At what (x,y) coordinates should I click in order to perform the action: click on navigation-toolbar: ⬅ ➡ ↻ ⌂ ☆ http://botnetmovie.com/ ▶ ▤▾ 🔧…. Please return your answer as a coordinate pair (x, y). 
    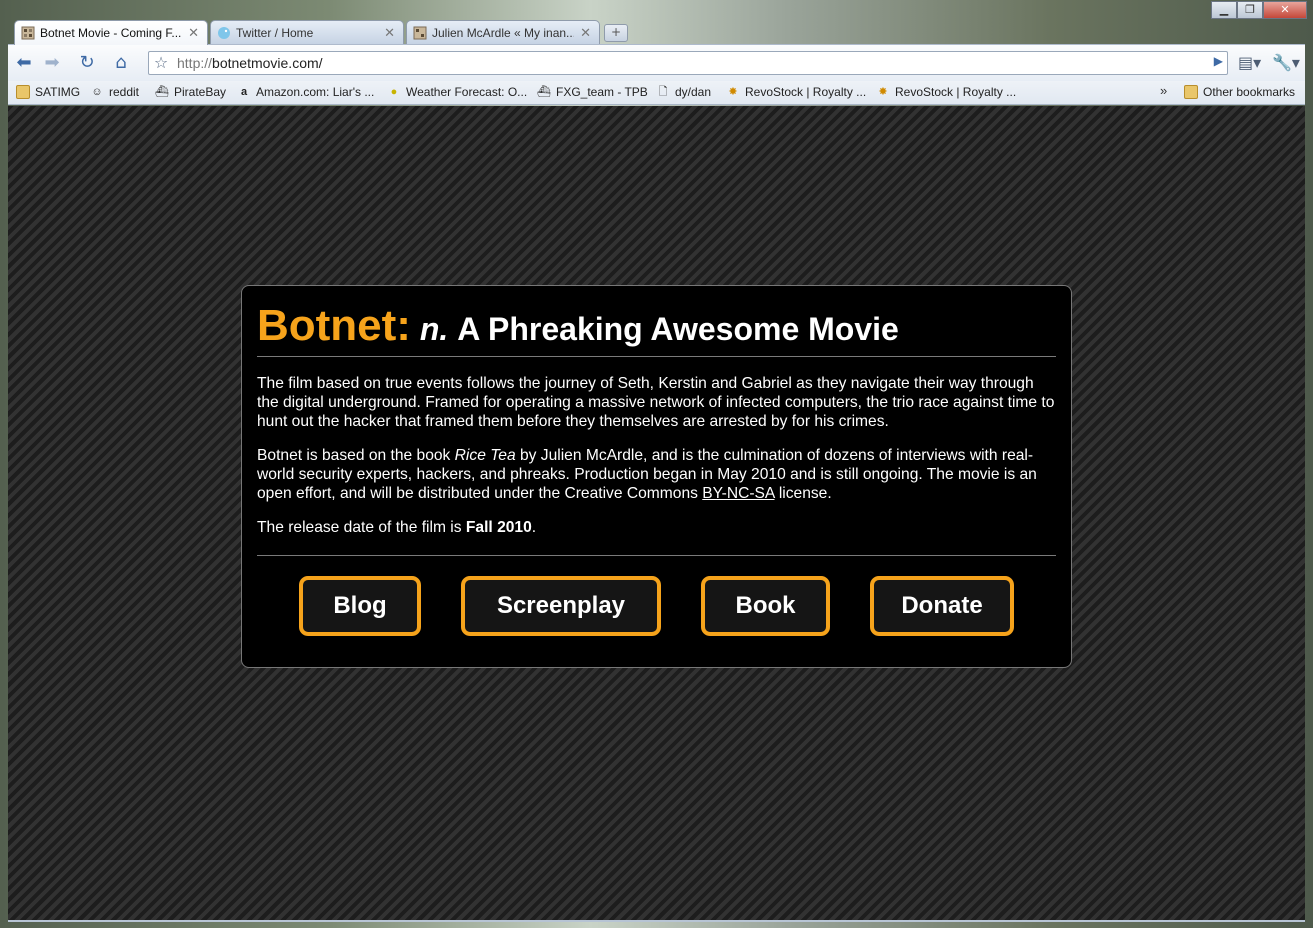
    Looking at the image, I should click on (656, 62).